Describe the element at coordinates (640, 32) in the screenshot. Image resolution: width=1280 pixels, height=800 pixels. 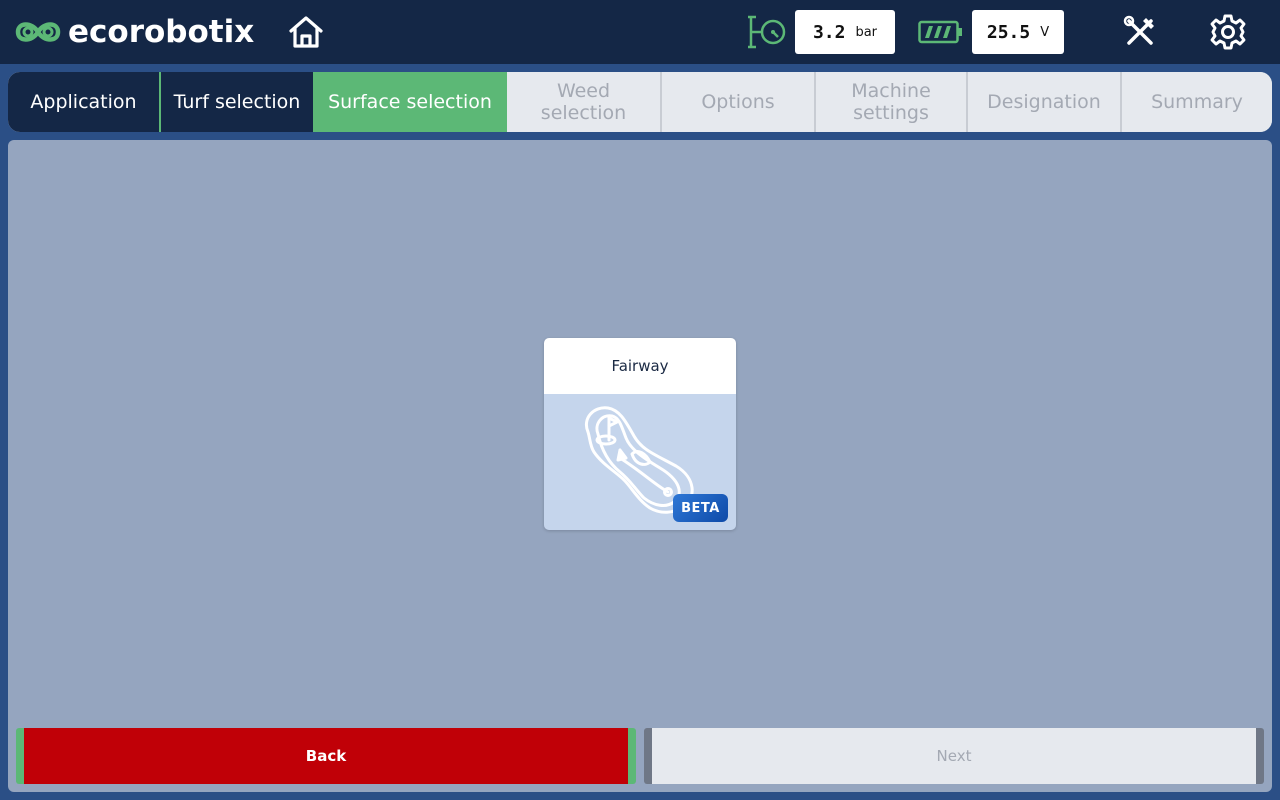
I see `top-bar: ecorobotix 3.2 bar 25.5 V` at that location.